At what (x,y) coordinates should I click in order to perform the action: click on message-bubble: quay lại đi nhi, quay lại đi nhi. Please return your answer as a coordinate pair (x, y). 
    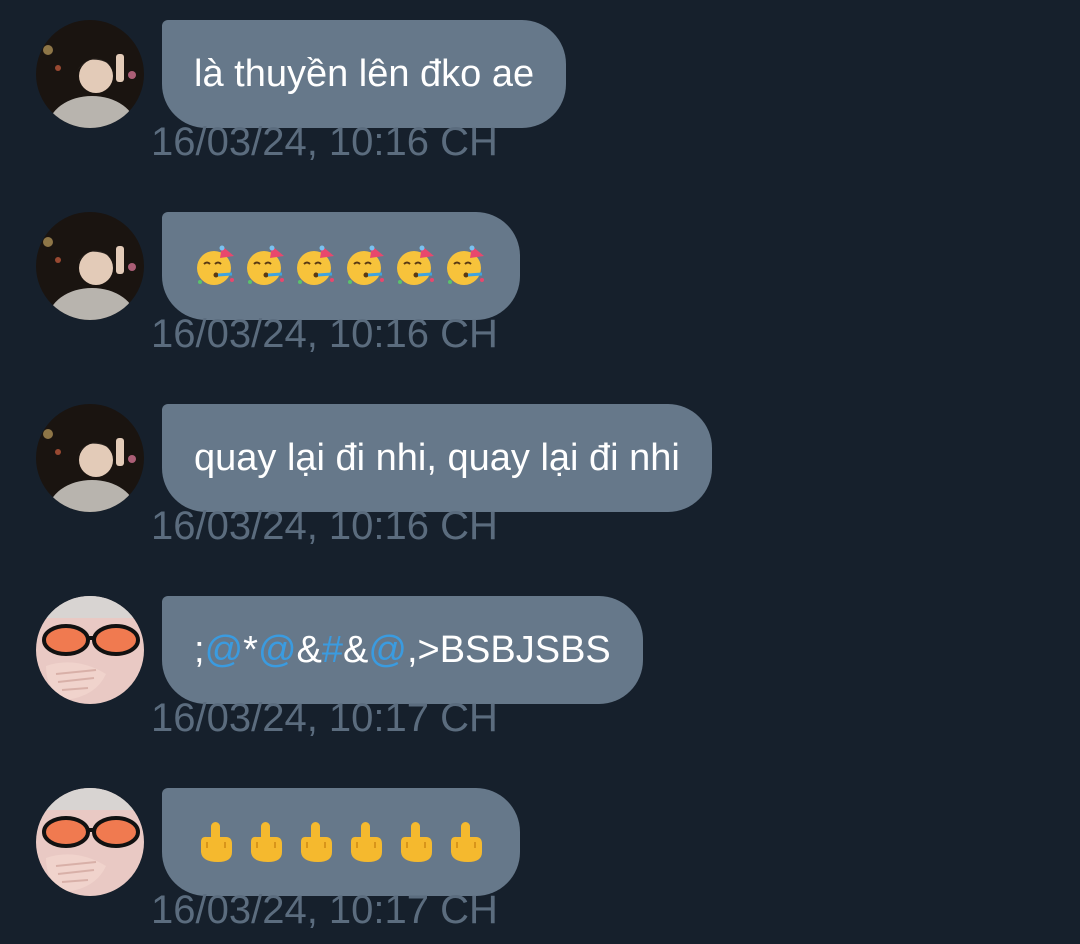
    Looking at the image, I should click on (437, 458).